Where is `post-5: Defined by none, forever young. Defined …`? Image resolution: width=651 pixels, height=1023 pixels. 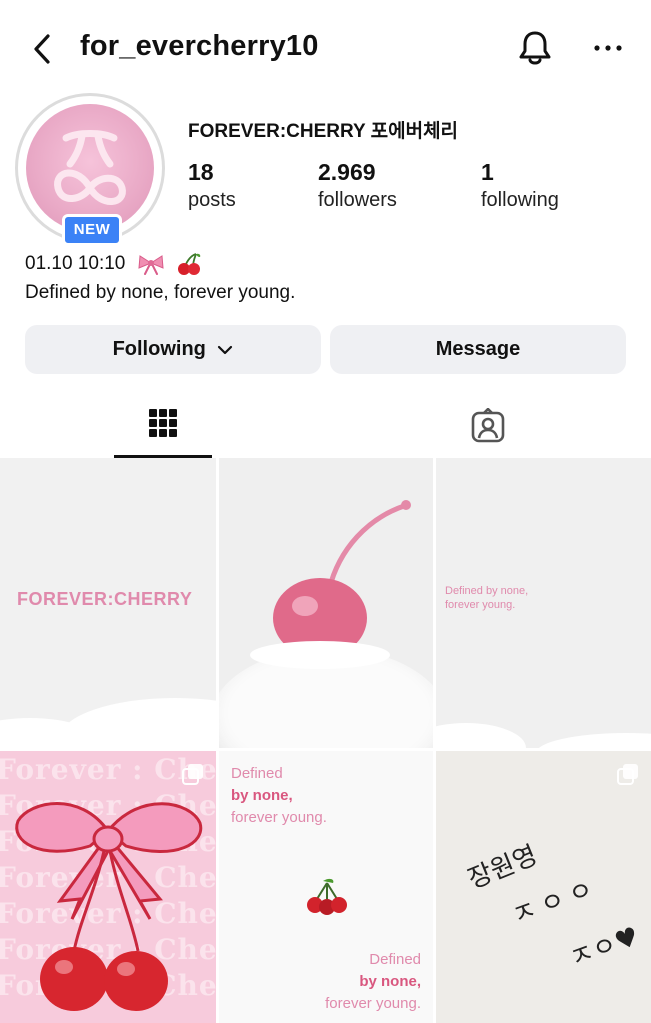 post-5: Defined by none, forever young. Defined … is located at coordinates (326, 887).